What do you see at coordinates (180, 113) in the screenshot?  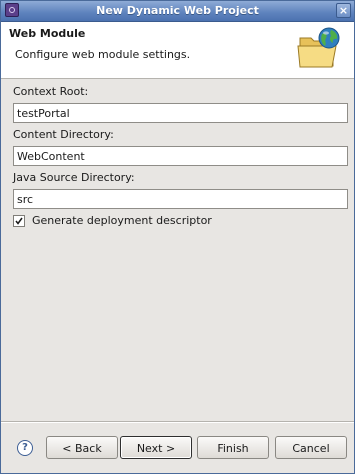 I see `context-root-field` at bounding box center [180, 113].